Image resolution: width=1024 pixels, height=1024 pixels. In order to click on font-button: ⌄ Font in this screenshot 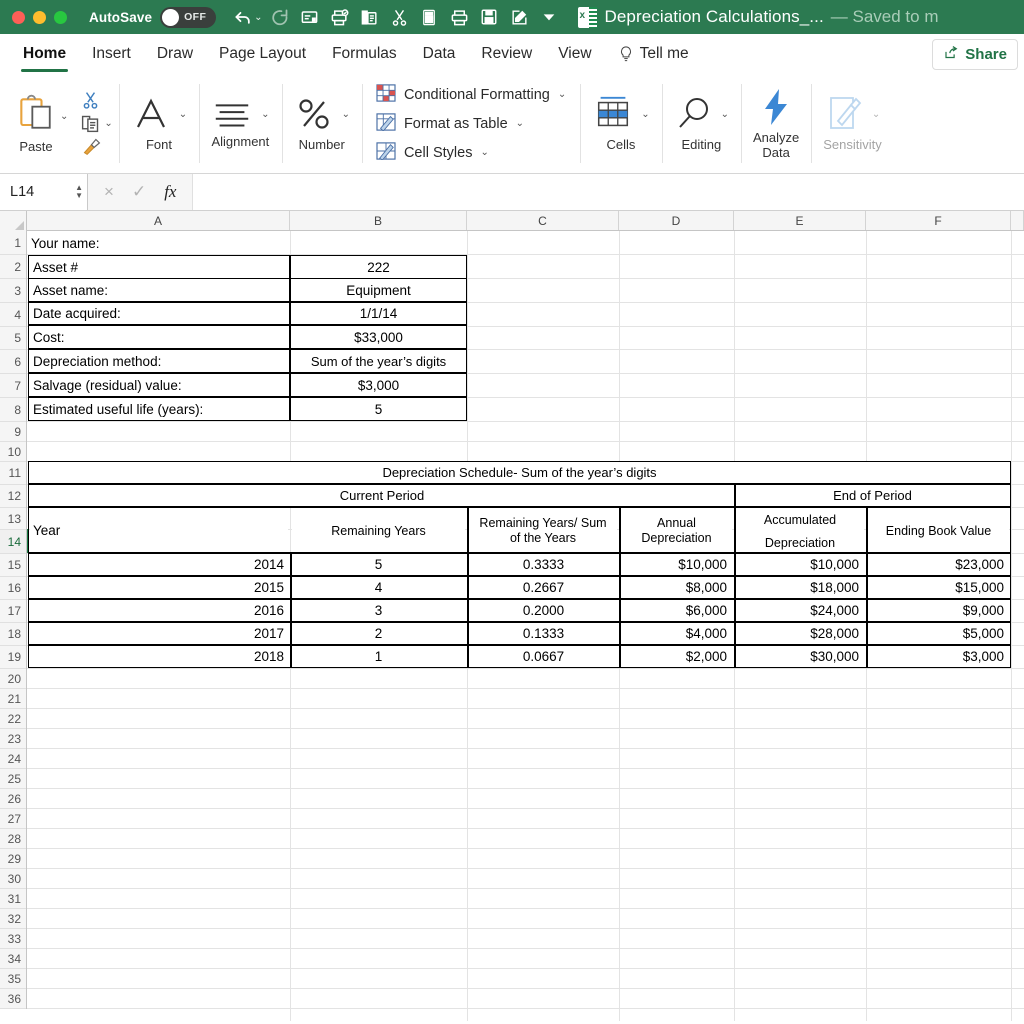, I will do `click(159, 123)`.